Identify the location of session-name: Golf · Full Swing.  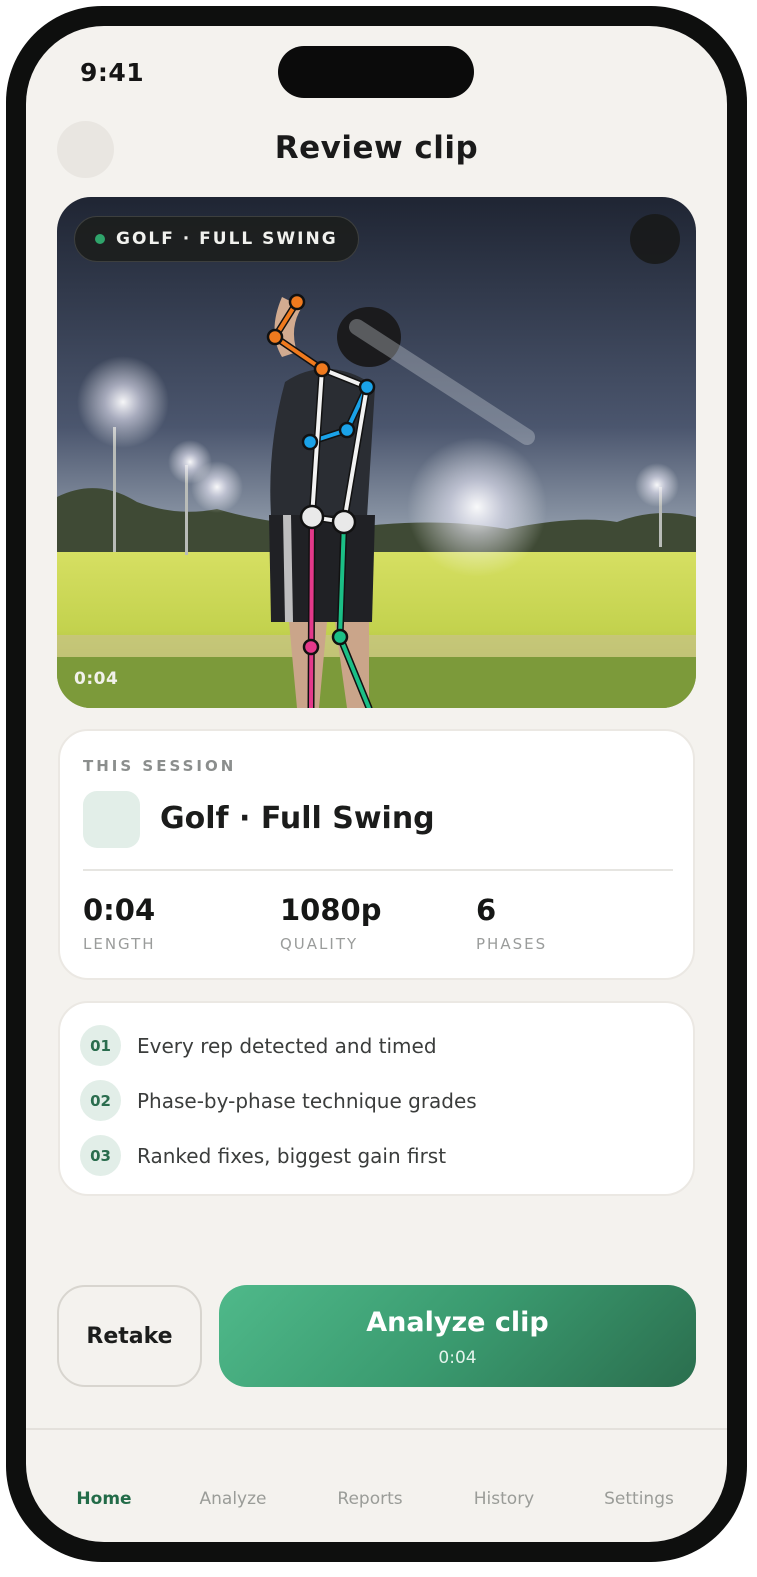
(297, 818).